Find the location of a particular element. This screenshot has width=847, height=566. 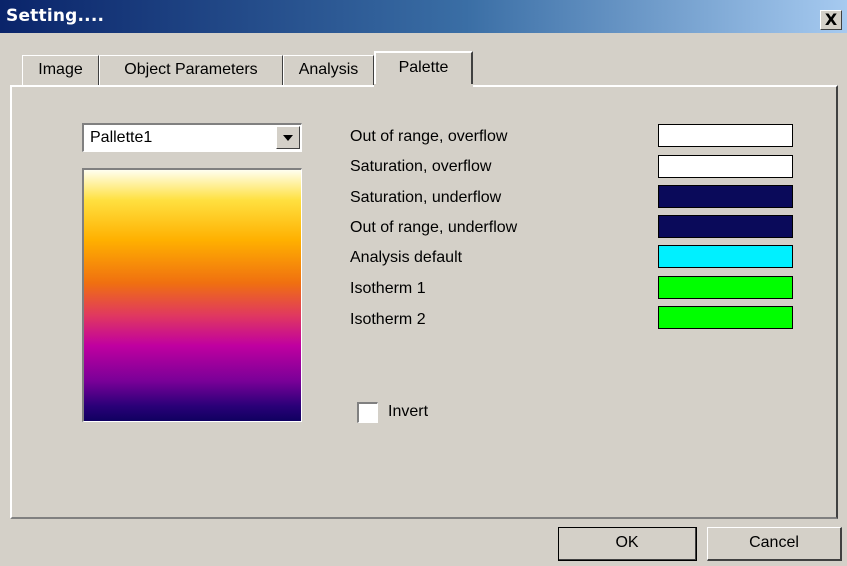

tab-image: Image is located at coordinates (60, 70).